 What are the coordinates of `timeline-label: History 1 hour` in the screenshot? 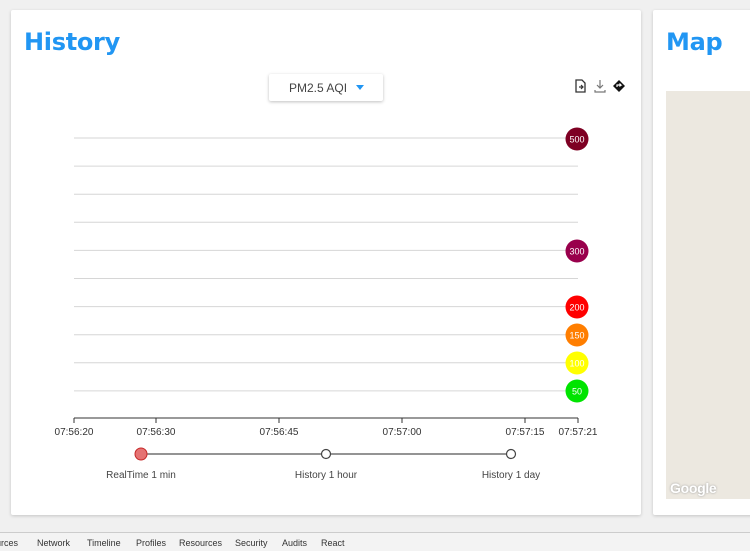 It's located at (326, 475).